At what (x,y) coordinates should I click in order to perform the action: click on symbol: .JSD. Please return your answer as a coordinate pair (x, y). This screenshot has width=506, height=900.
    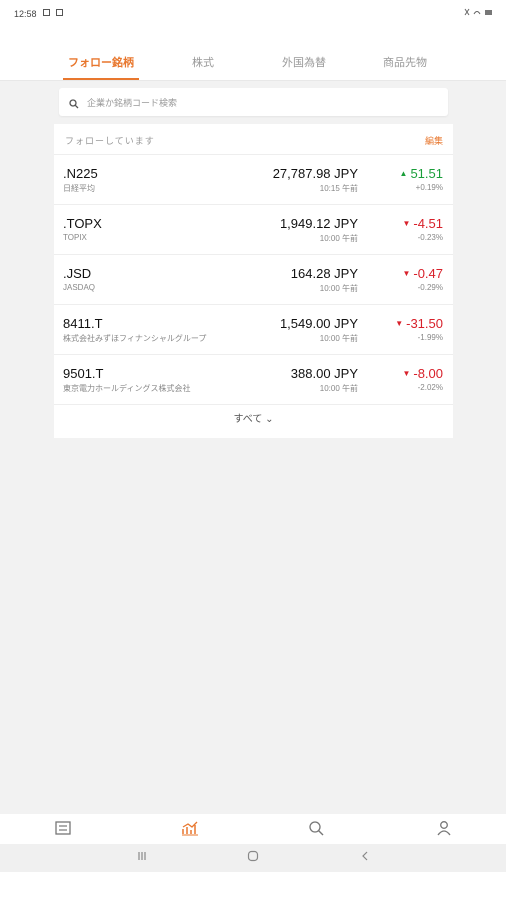
    Looking at the image, I should click on (77, 273).